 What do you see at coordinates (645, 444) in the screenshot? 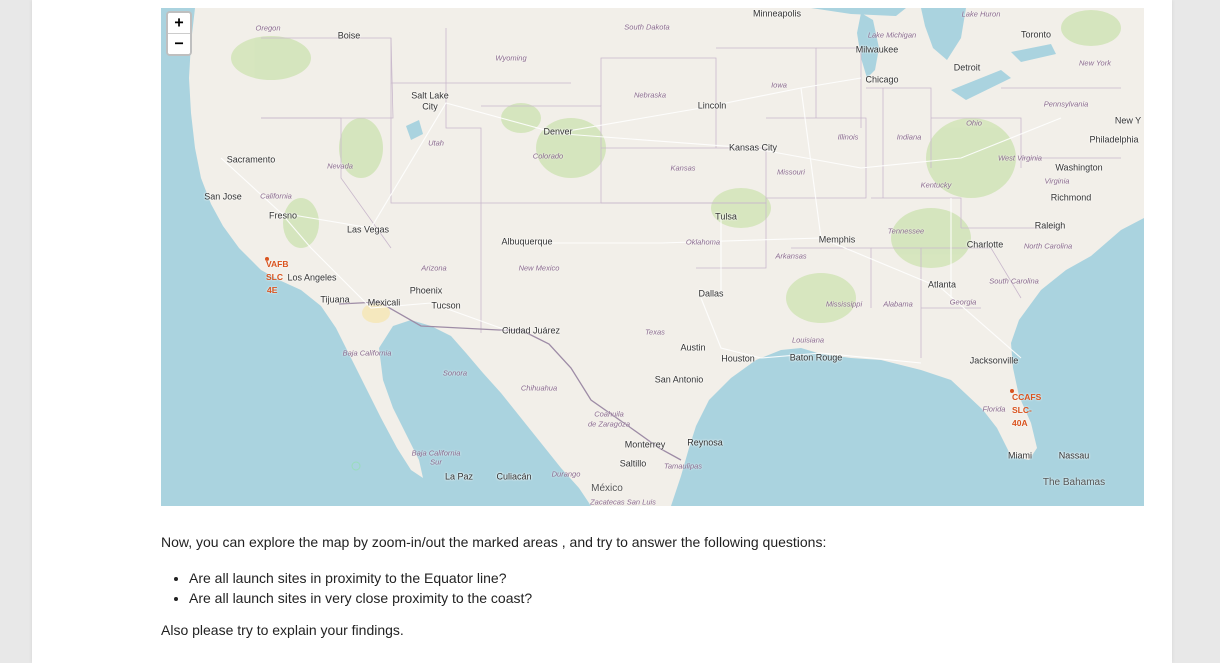
I see `city-label: Monterrey` at bounding box center [645, 444].